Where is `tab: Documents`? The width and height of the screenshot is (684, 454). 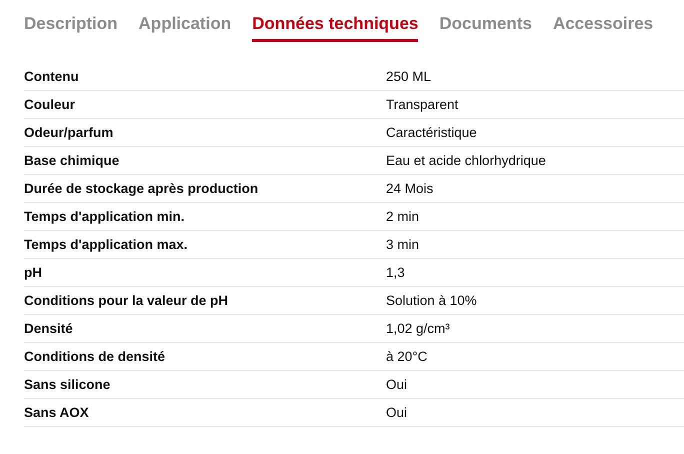 tab: Documents is located at coordinates (485, 27).